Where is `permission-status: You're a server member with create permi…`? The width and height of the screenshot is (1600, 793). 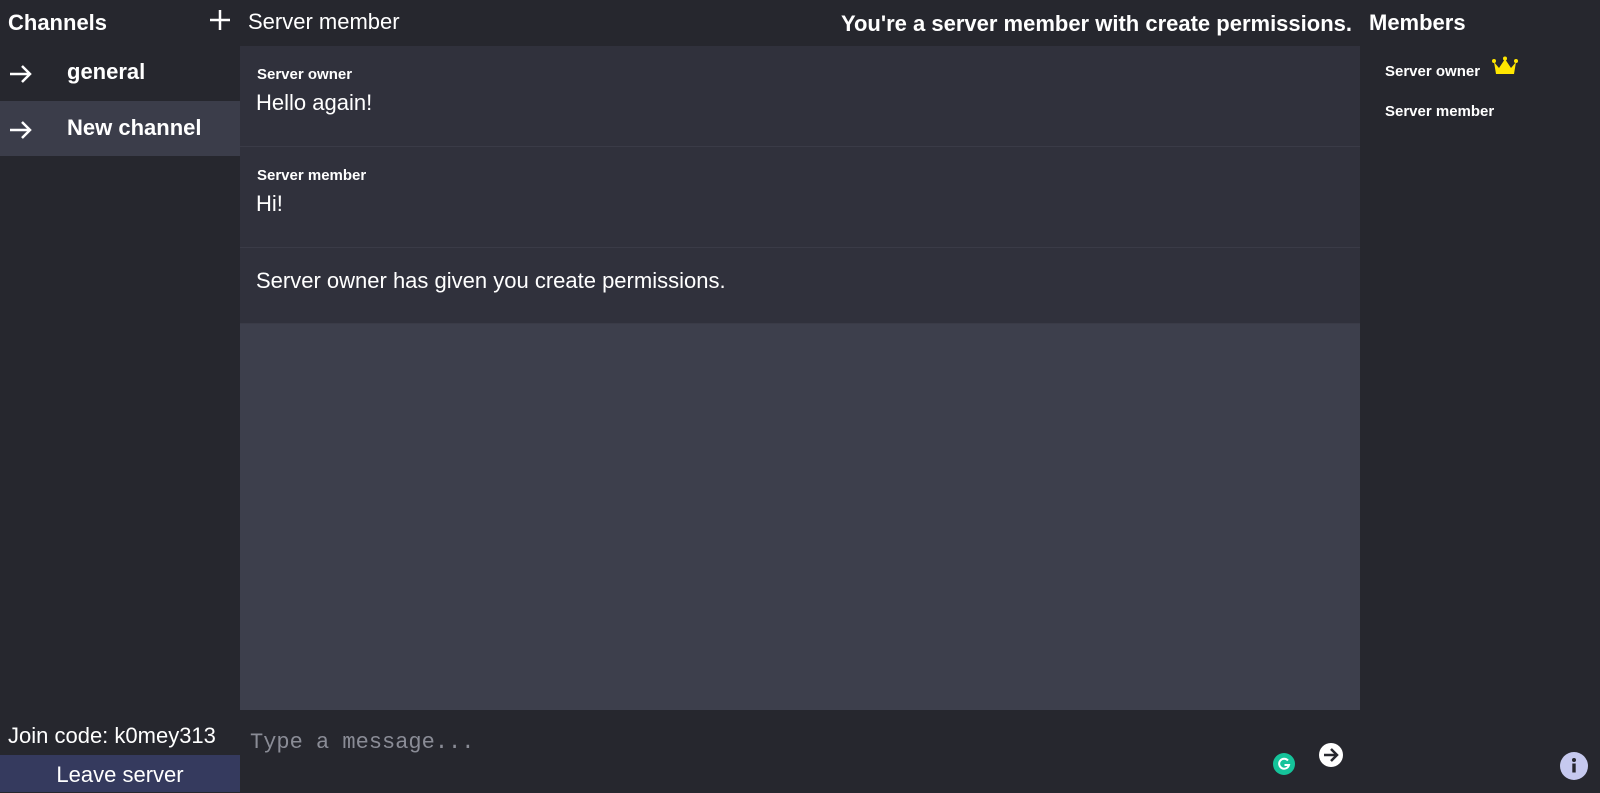
permission-status: You're a server member with create permi… is located at coordinates (1096, 23).